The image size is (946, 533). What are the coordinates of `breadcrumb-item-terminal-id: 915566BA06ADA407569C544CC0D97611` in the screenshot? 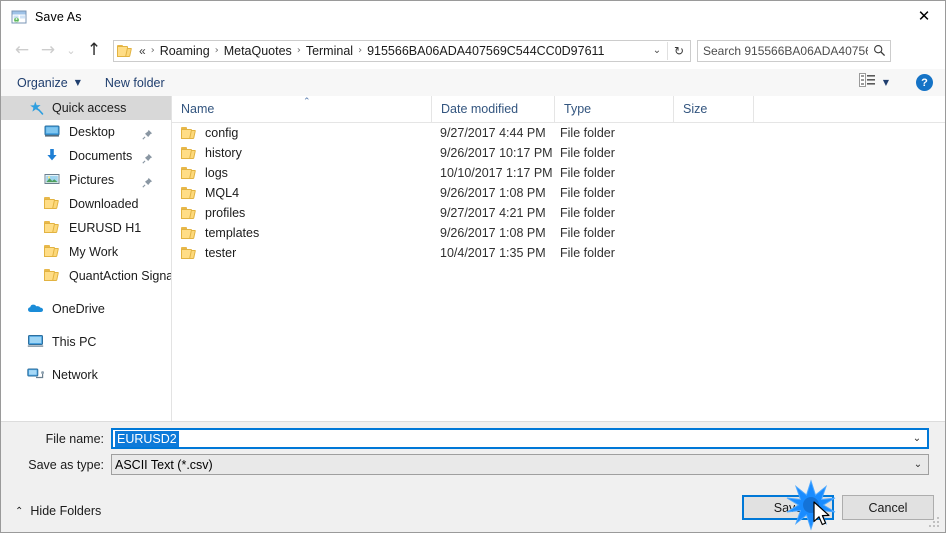 It's located at (485, 51).